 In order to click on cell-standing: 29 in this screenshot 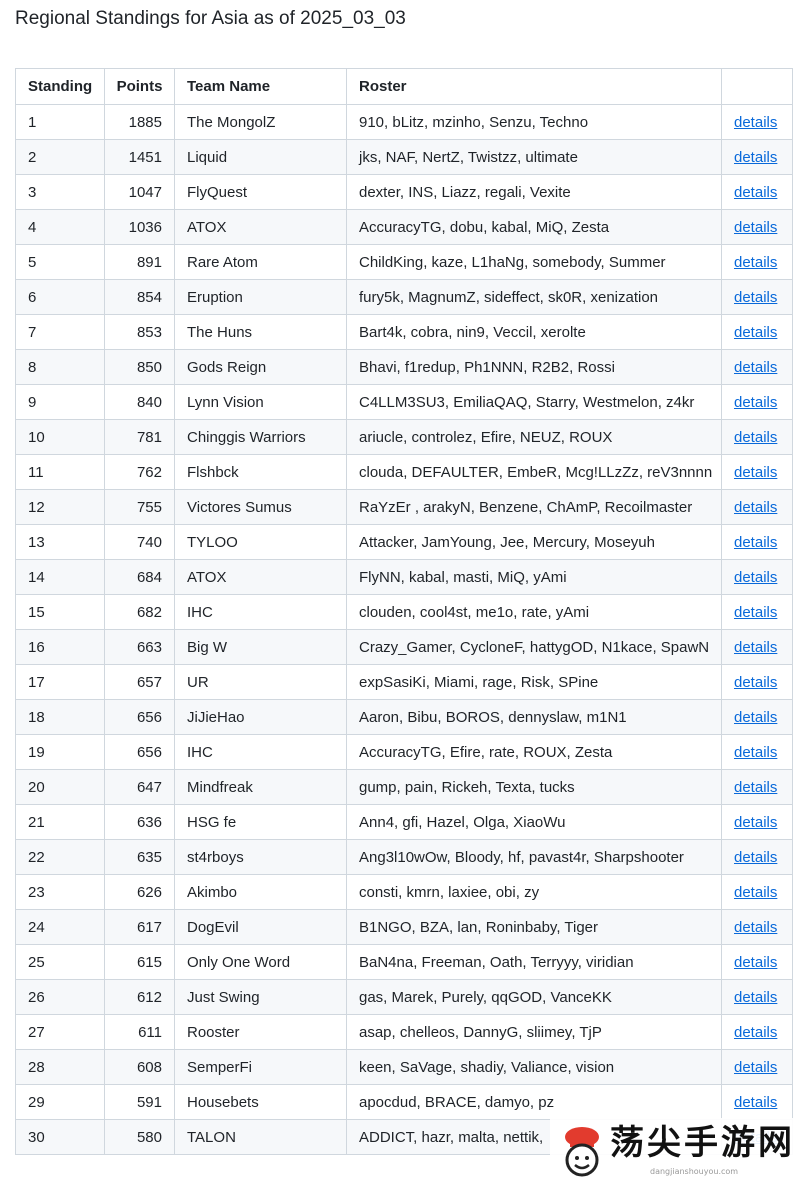, I will do `click(60, 1102)`.